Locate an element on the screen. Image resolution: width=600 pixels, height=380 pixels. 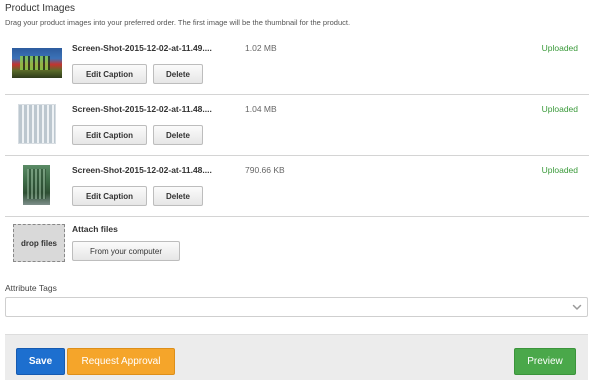
drop-files-zone: drop files is located at coordinates (39, 243).